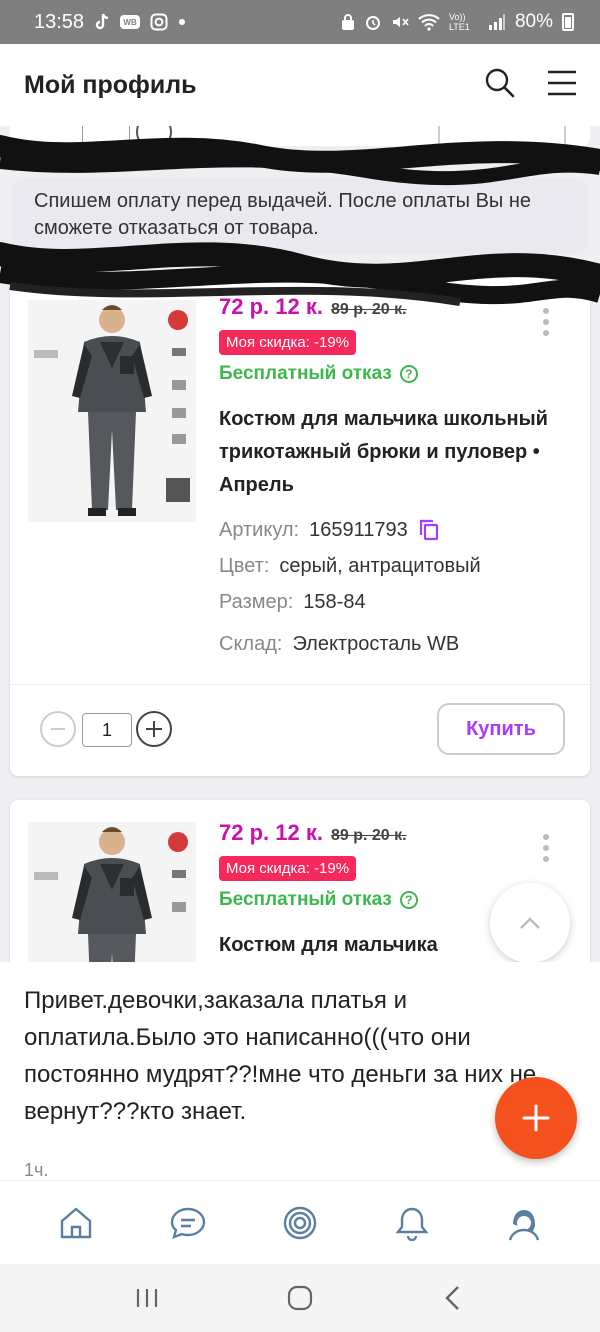 This screenshot has width=600, height=1332. What do you see at coordinates (110, 84) in the screenshot?
I see `page-title: Мой профиль` at bounding box center [110, 84].